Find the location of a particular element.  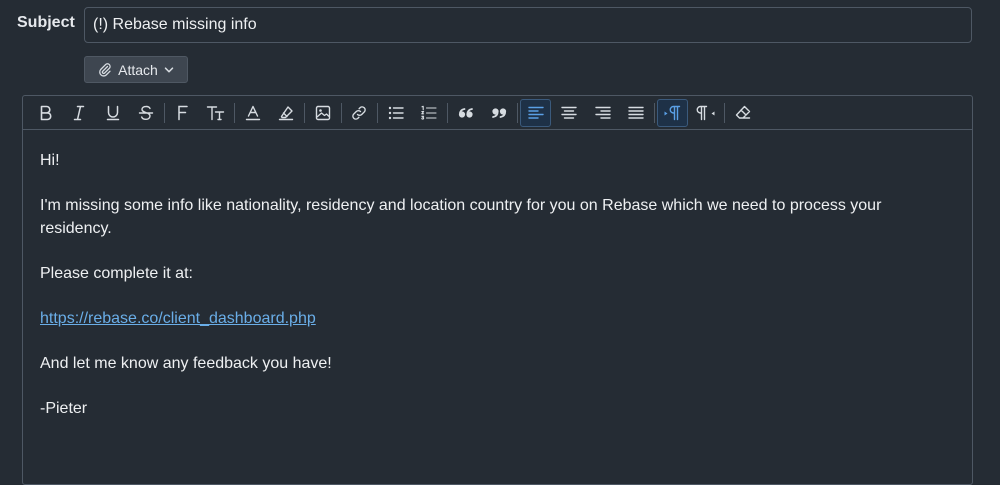

font-family-button is located at coordinates (182, 113).